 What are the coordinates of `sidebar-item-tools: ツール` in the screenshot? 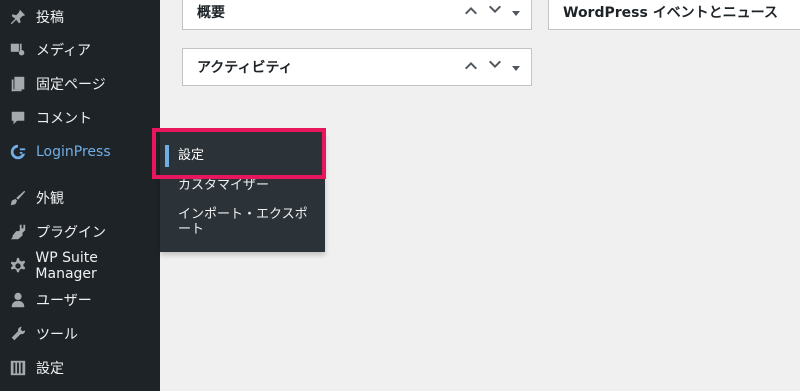 It's located at (80, 334).